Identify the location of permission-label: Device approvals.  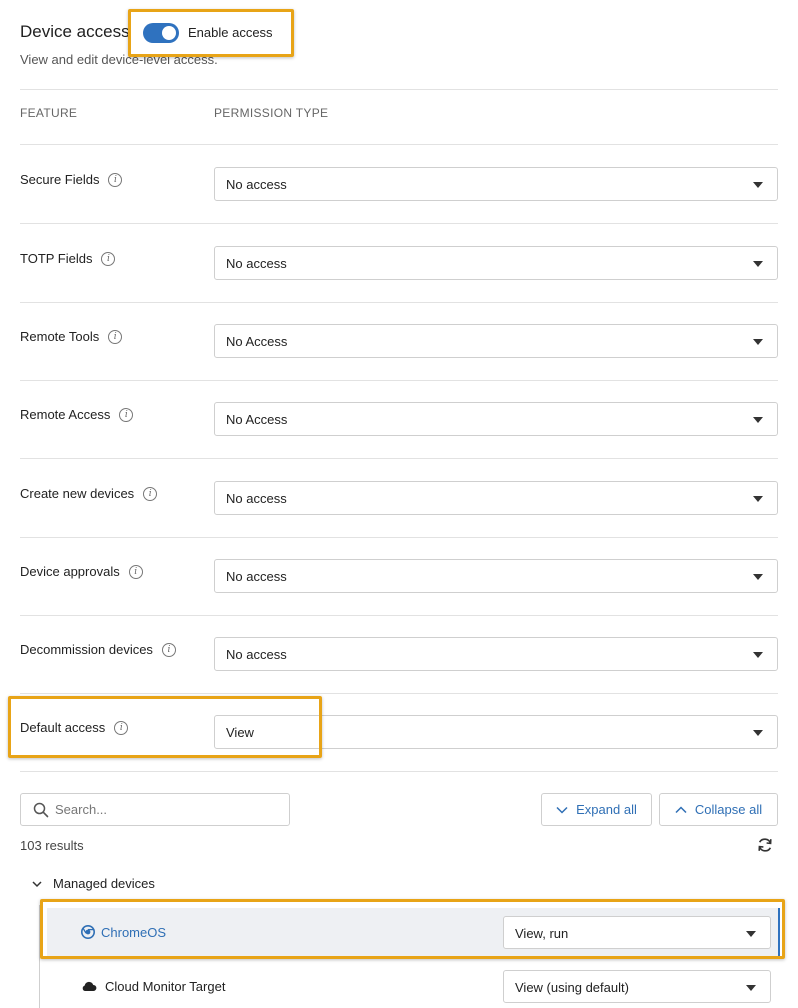
(70, 571).